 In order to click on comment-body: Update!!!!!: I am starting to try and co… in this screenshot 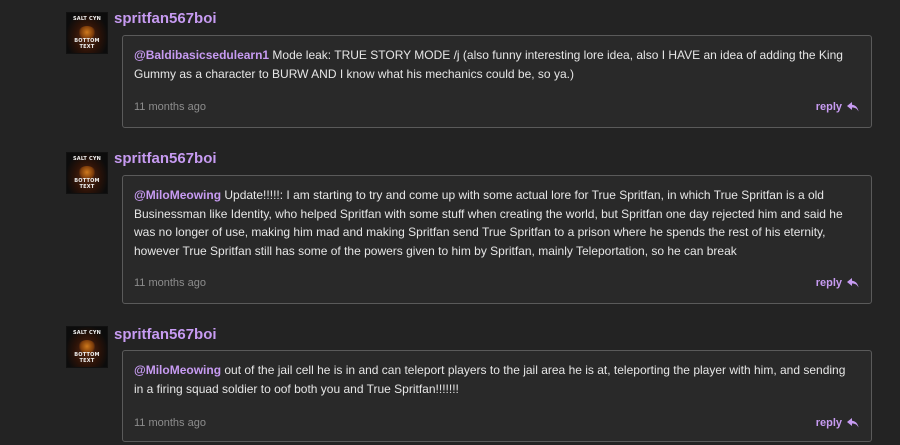, I will do `click(488, 223)`.